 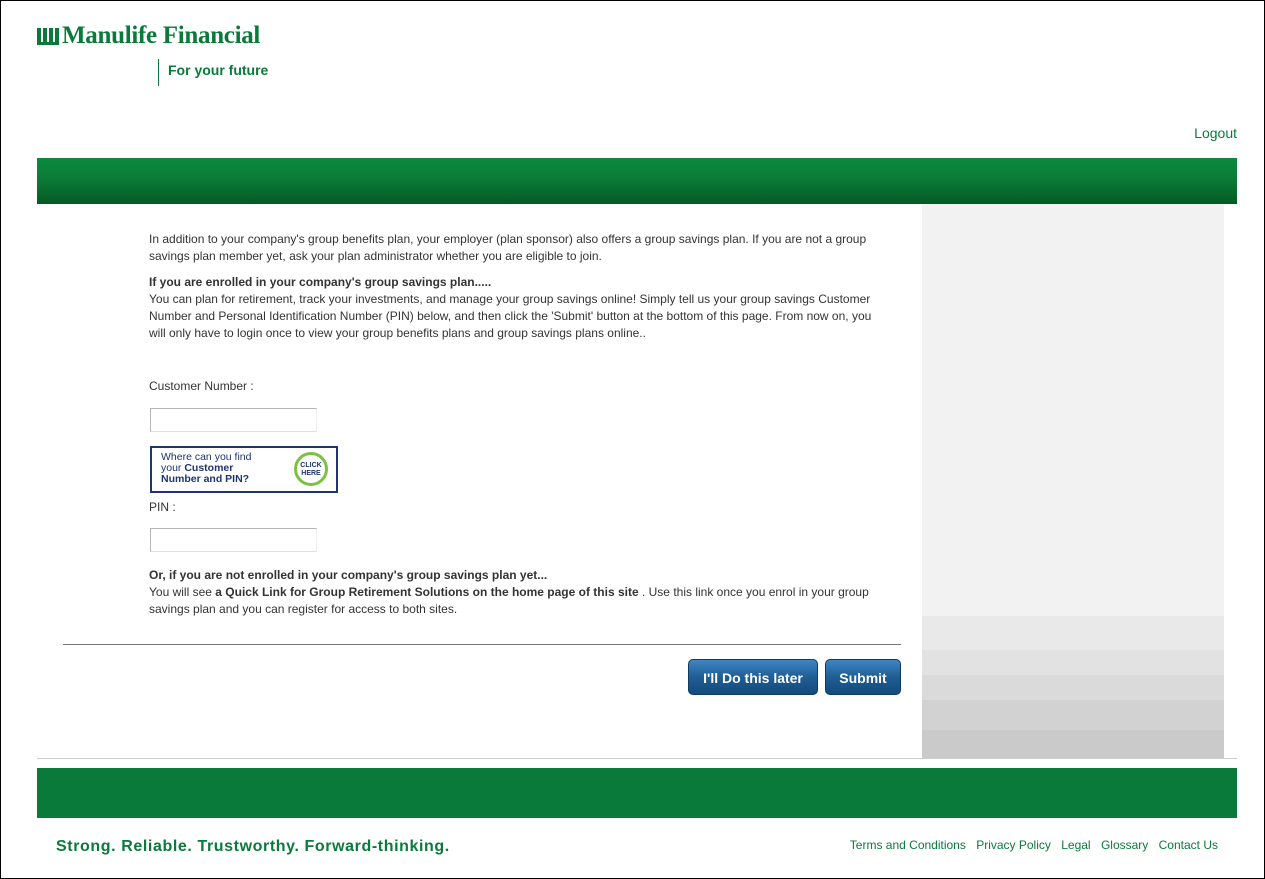 I want to click on terms-link: Terms and Conditions, so click(x=908, y=845).